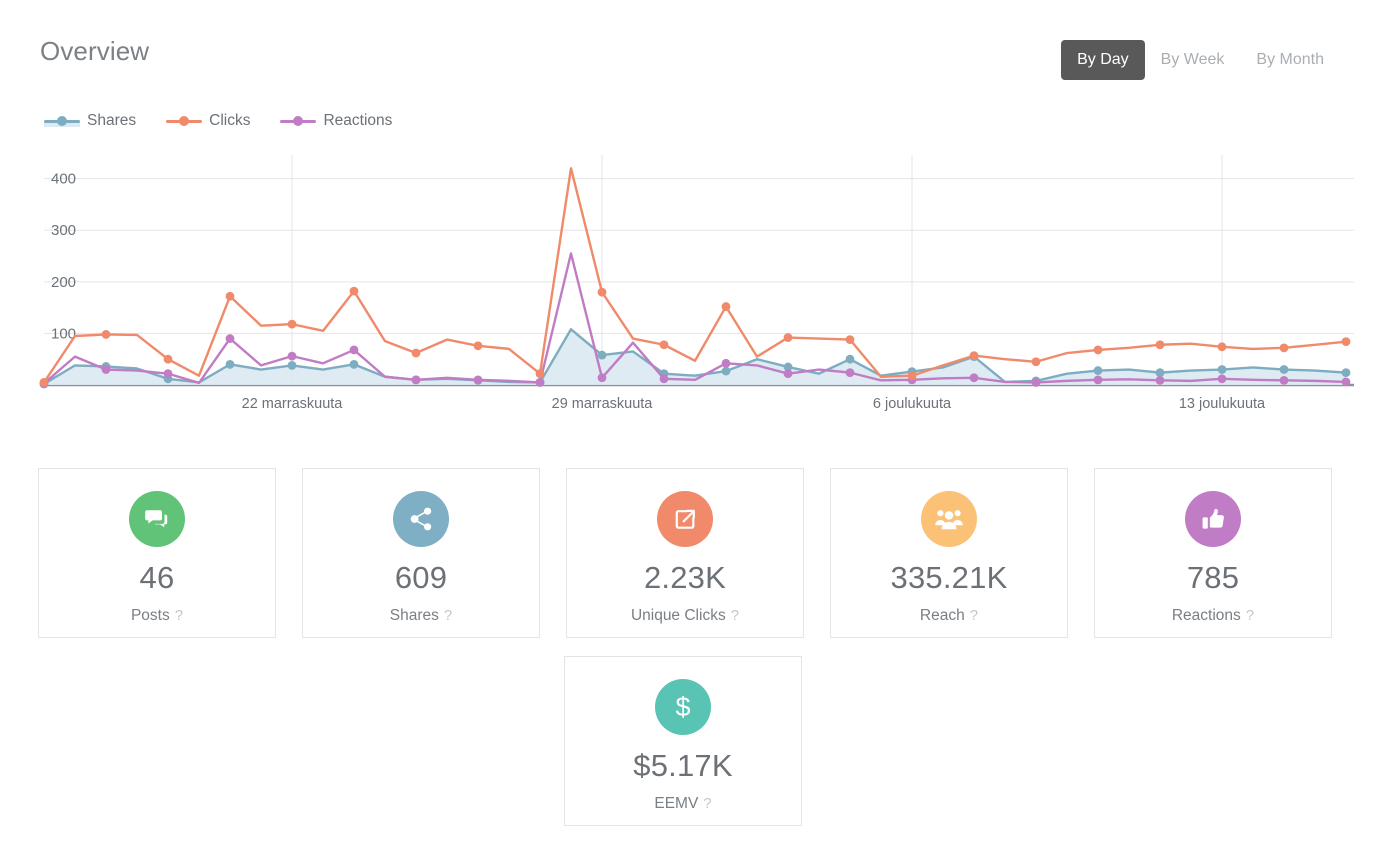 Image resolution: width=1384 pixels, height=850 pixels. I want to click on thumbs-up-icon, so click(1213, 519).